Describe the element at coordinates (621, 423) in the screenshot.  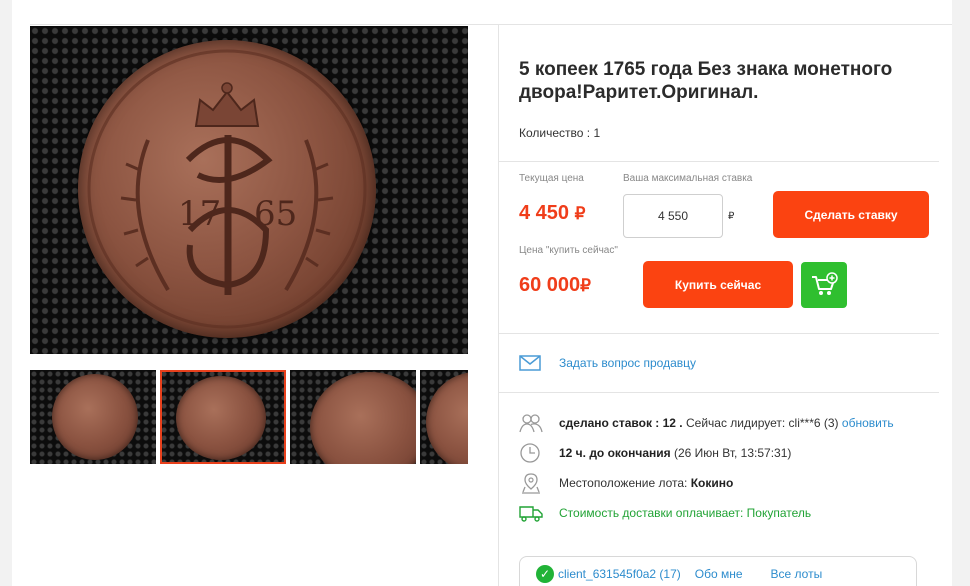
I see `bids-count: сделано ставок : 12 .` at that location.